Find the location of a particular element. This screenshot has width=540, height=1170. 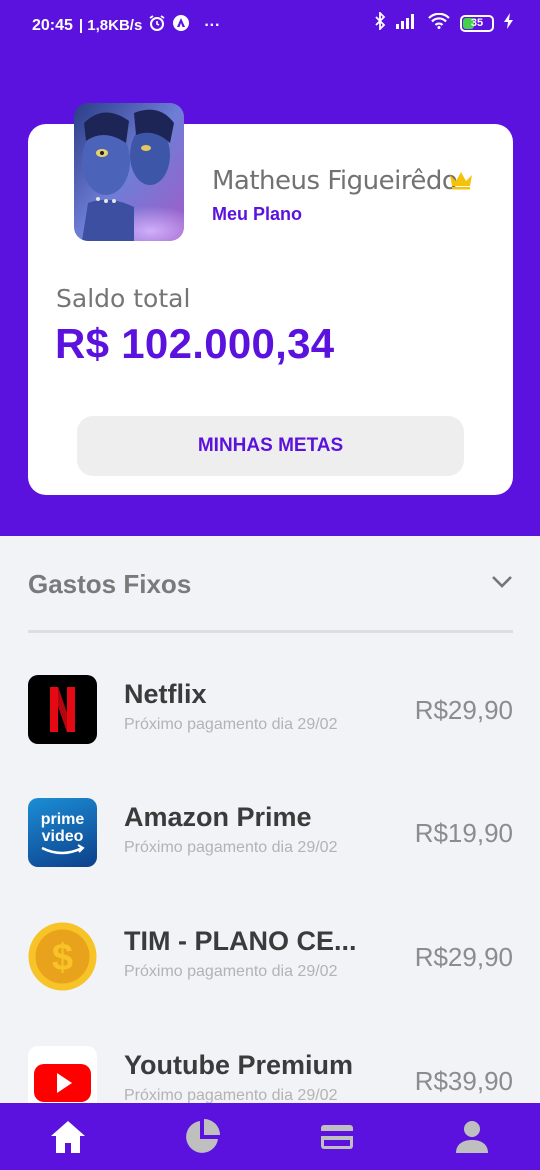

battery-level: 35 is located at coordinates (477, 23).